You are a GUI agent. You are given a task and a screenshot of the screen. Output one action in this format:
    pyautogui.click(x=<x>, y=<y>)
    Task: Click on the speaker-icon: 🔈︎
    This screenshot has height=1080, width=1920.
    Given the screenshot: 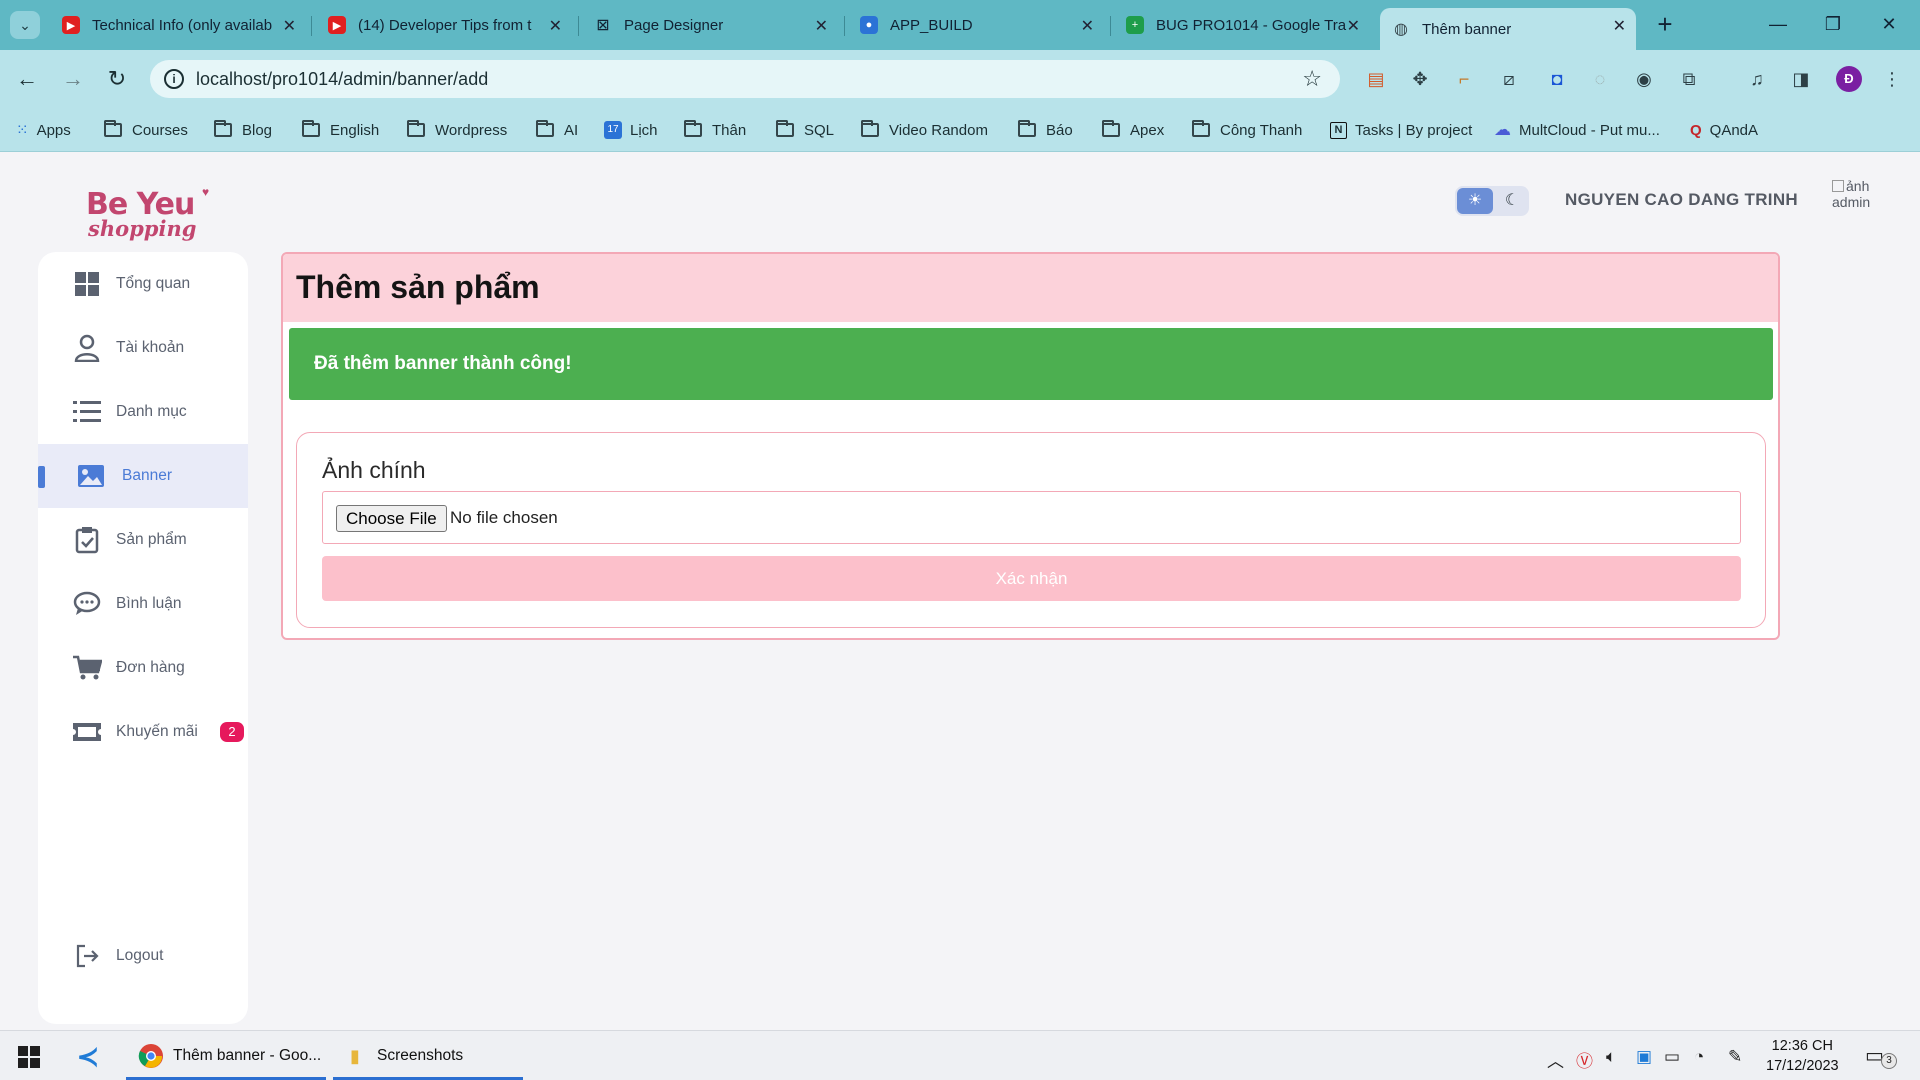 What is the action you would take?
    pyautogui.click(x=1611, y=1057)
    